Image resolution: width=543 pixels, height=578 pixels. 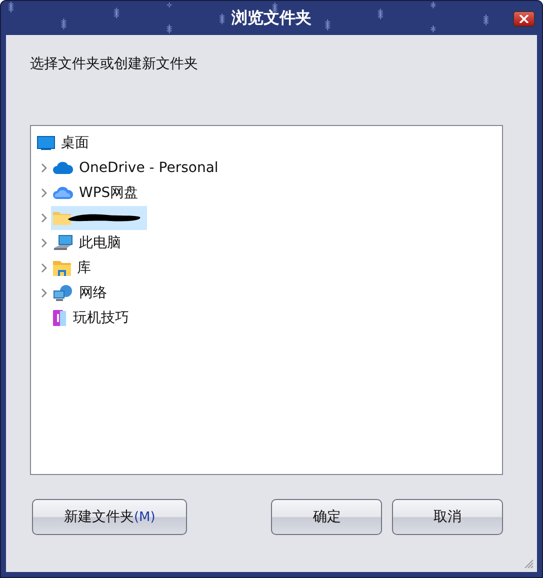 I want to click on dialog-button: 新建文件夹(M), so click(x=110, y=517).